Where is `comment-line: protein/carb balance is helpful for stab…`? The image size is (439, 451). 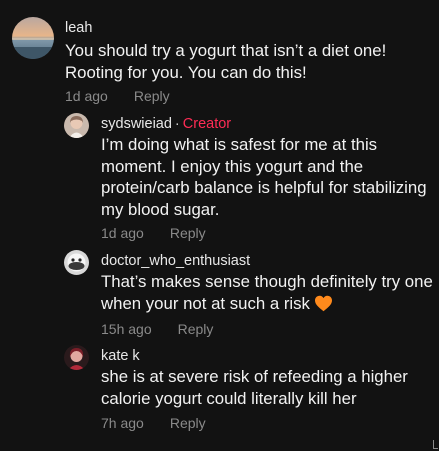 comment-line: protein/carb balance is helpful for stab… is located at coordinates (264, 187).